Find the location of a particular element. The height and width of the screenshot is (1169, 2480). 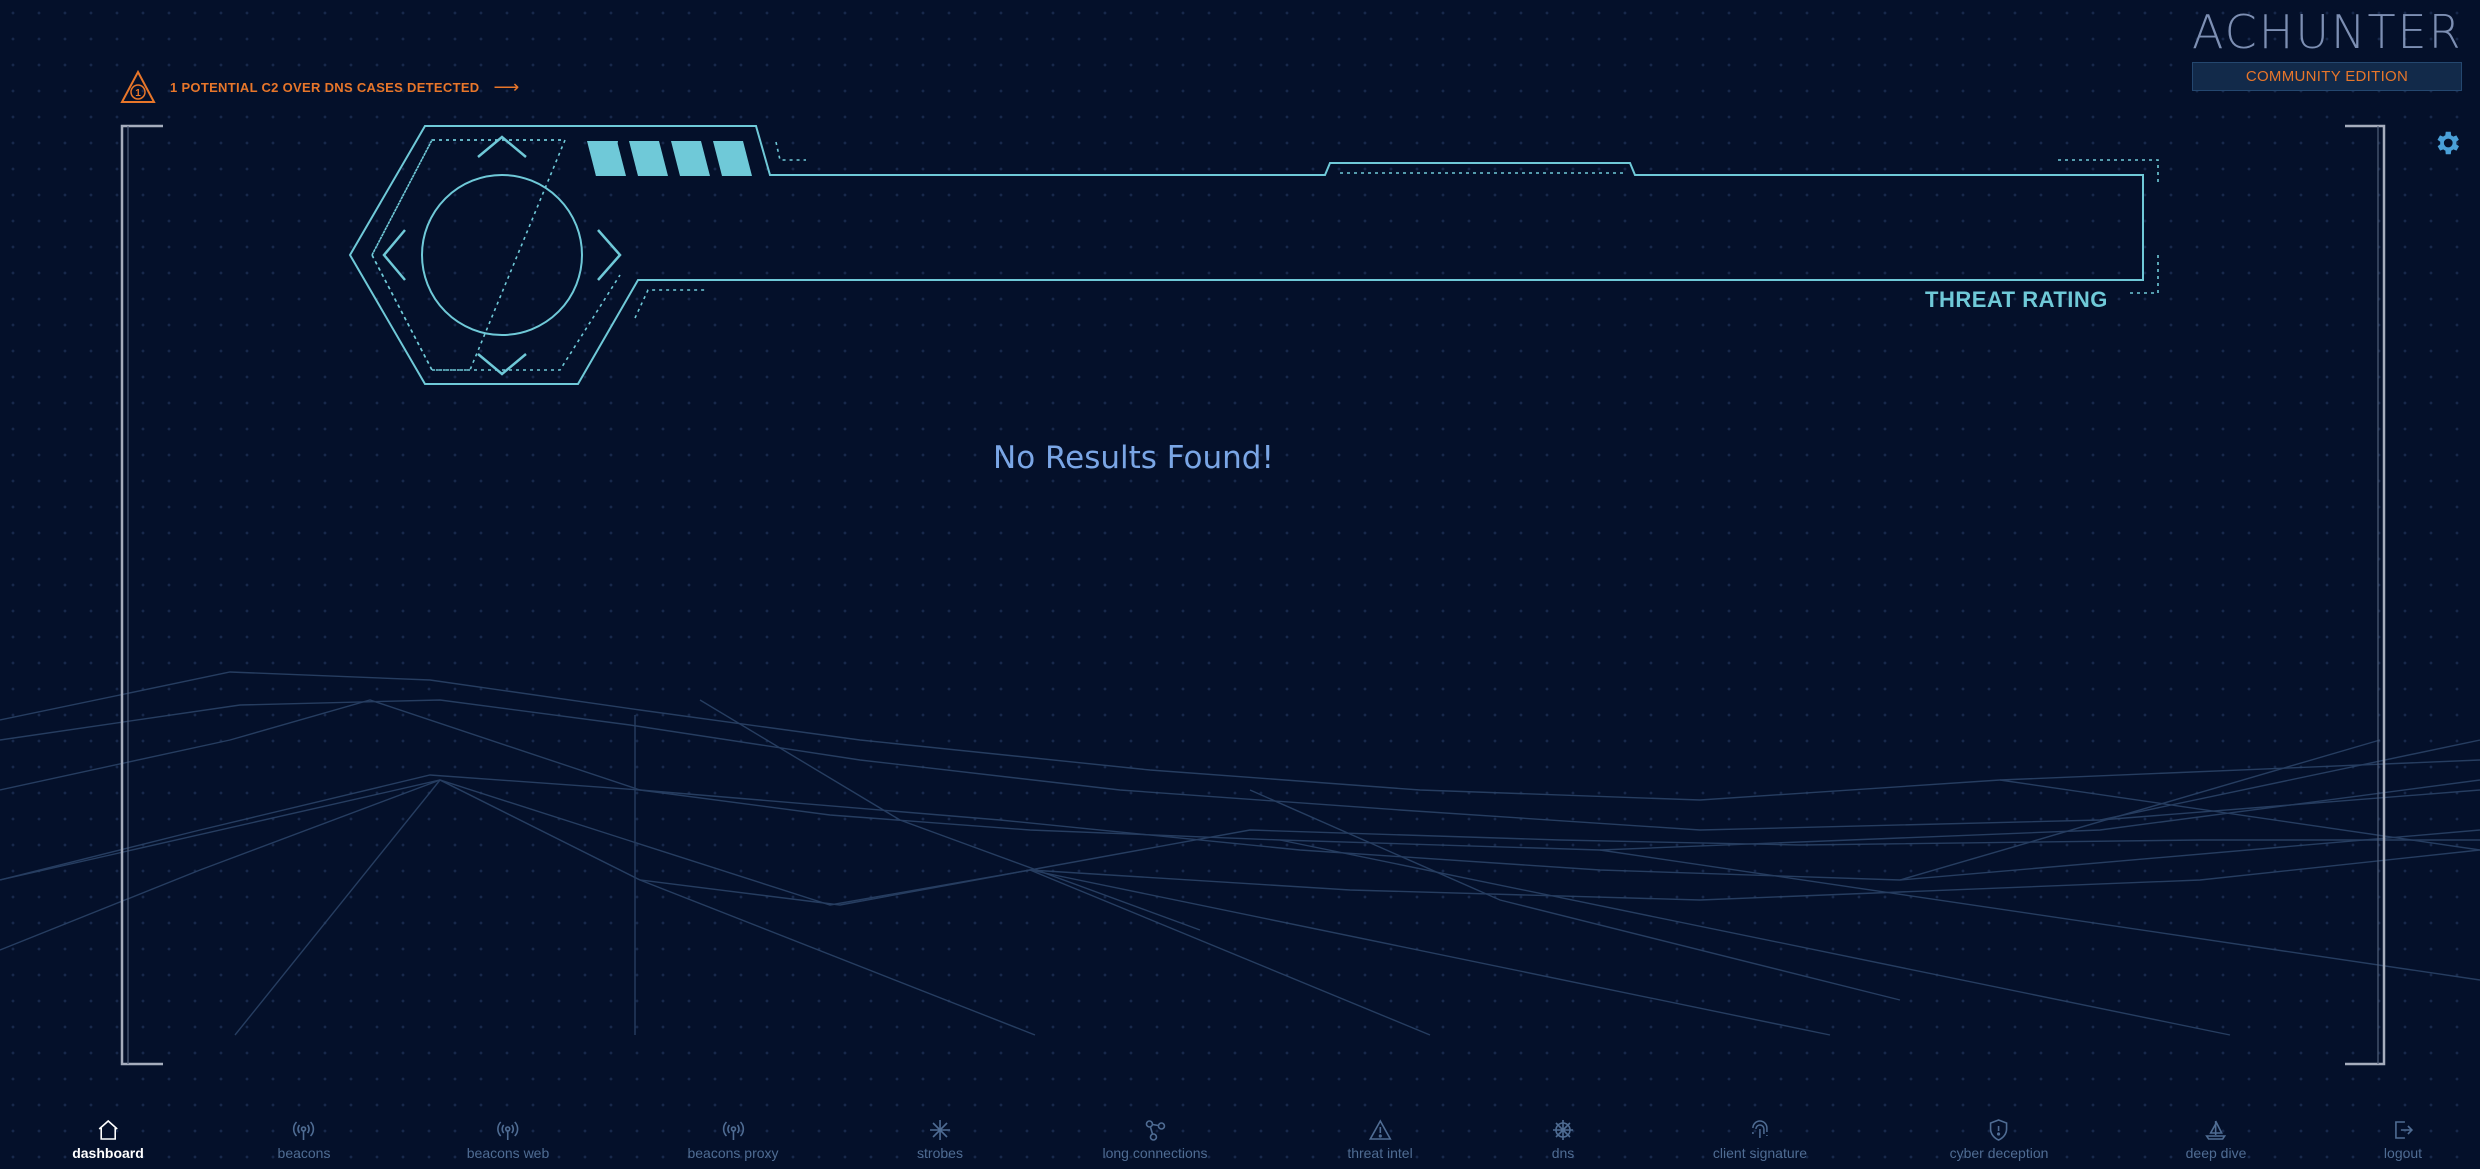

nav-beacons-web: beacons web is located at coordinates (508, 1139).